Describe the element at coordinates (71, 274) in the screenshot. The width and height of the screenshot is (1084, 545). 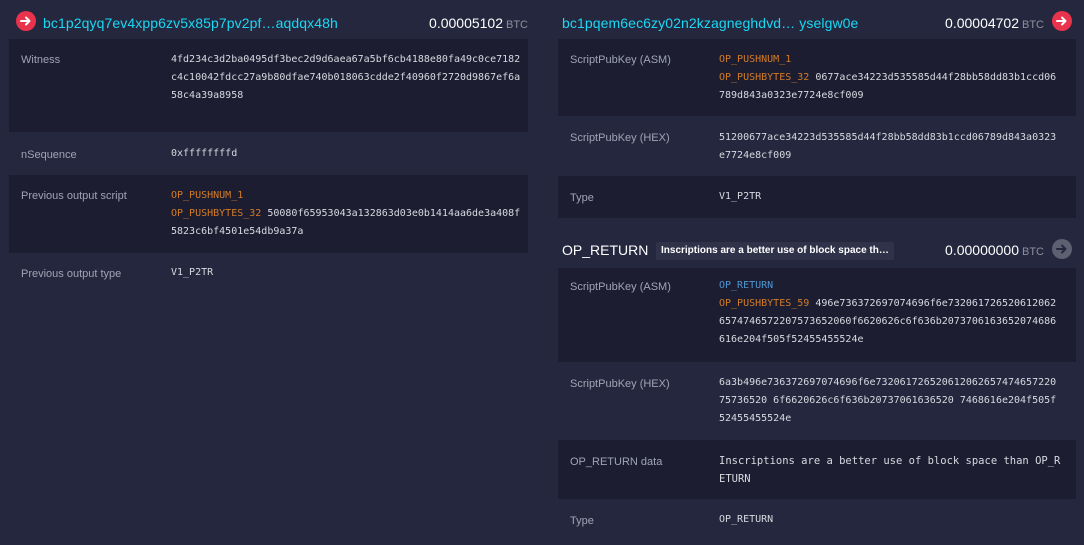
I see `prev-output-type-label: Previous output type` at that location.